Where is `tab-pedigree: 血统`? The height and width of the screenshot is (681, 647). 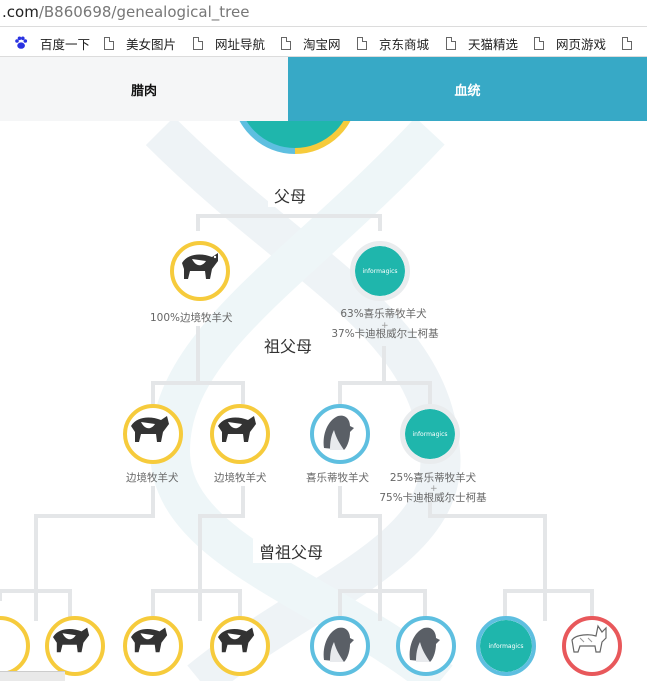 tab-pedigree: 血统 is located at coordinates (467, 89).